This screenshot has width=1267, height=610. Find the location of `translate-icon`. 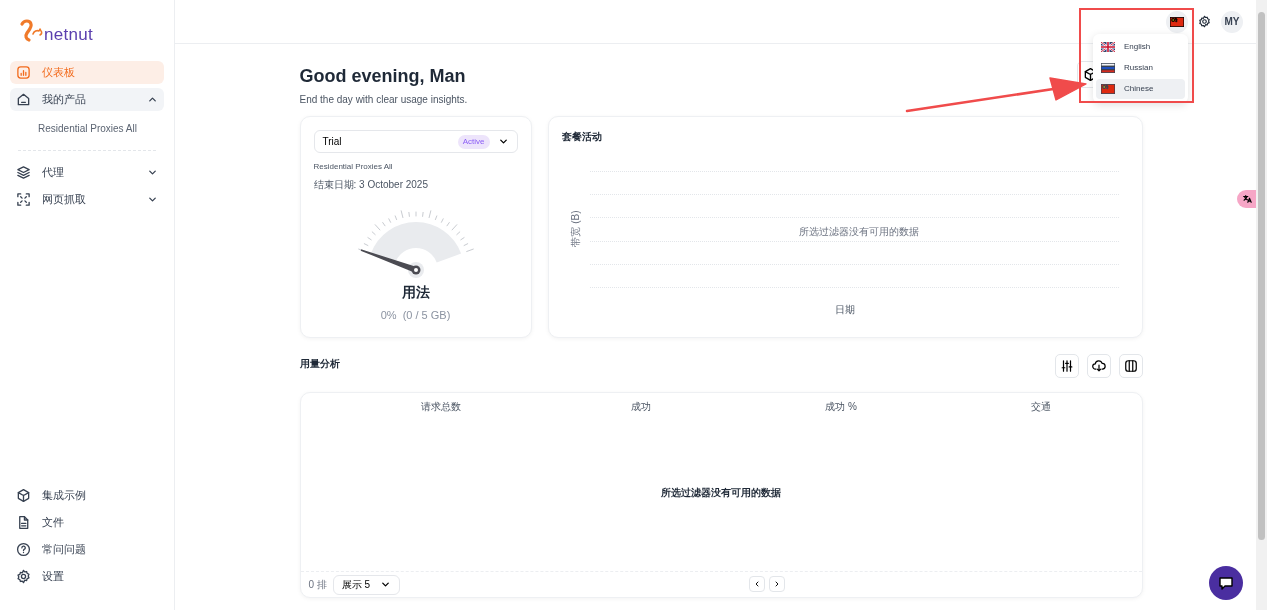

translate-icon is located at coordinates (1246, 199).